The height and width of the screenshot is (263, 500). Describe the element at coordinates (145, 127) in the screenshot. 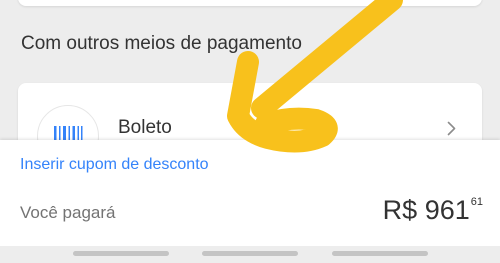

I see `payment-option-label: Boleto` at that location.